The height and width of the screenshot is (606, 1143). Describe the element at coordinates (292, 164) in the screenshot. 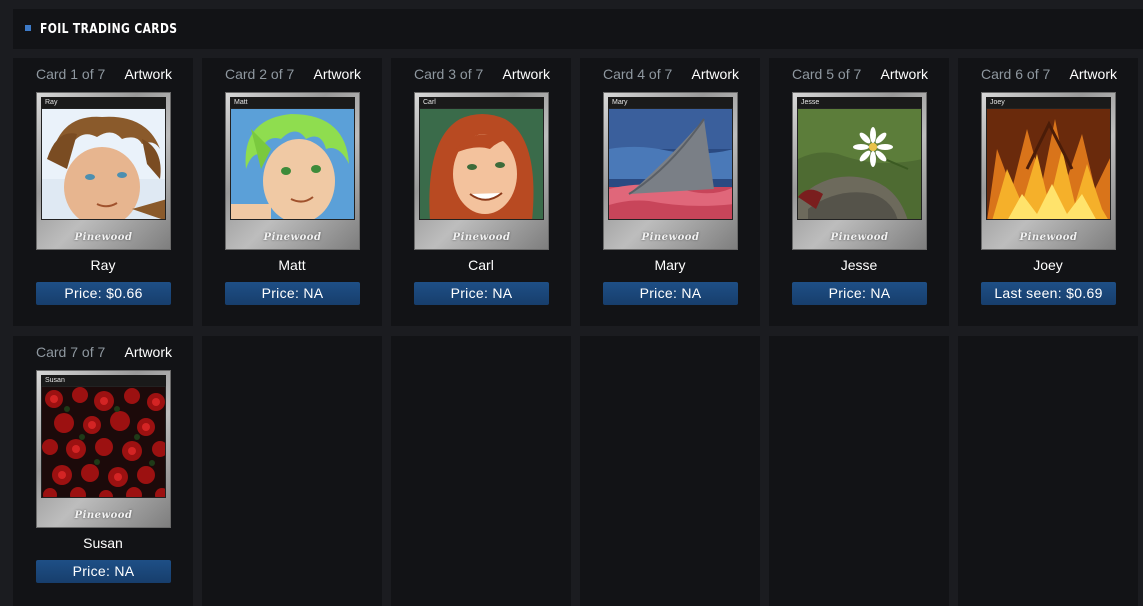

I see `card-artwork-matt` at that location.